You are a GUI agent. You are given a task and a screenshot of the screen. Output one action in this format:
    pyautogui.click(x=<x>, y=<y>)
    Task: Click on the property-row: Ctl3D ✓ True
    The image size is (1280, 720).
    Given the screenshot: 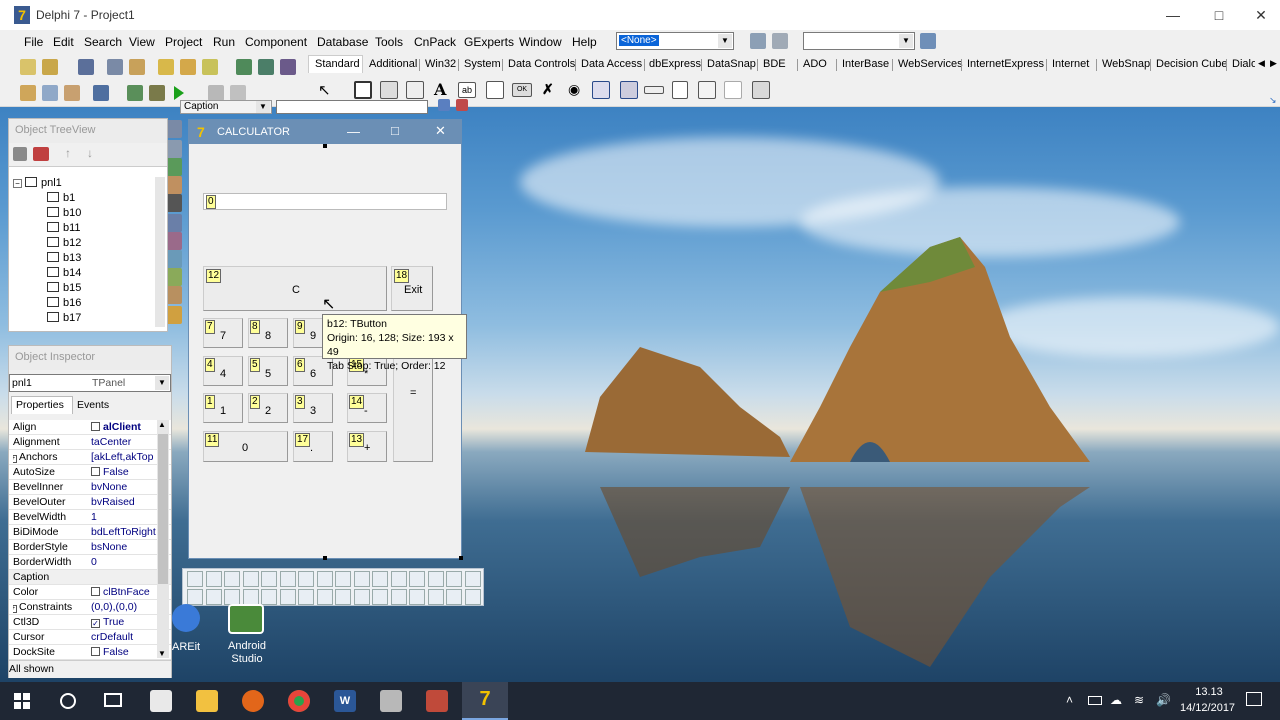 What is the action you would take?
    pyautogui.click(x=90, y=622)
    